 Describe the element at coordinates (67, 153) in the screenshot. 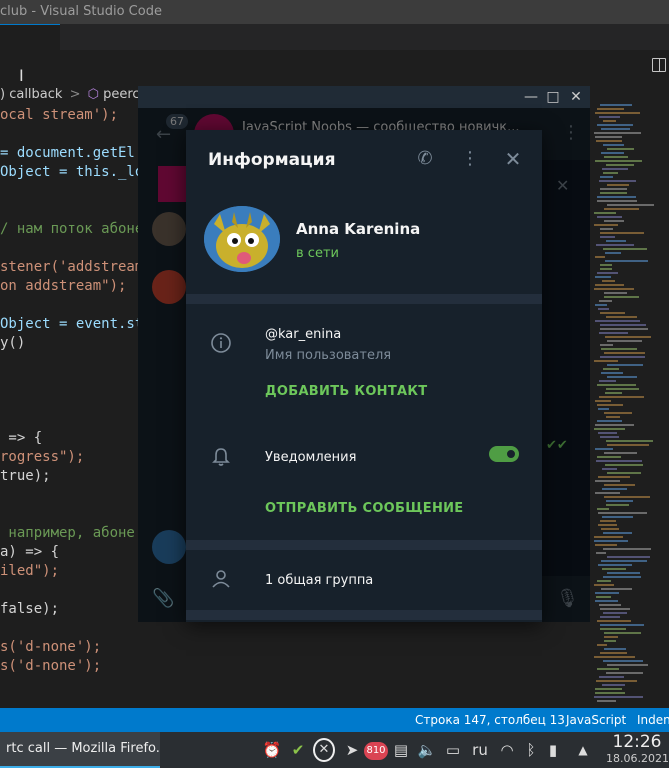

I see `code-line: = document.getEl` at that location.